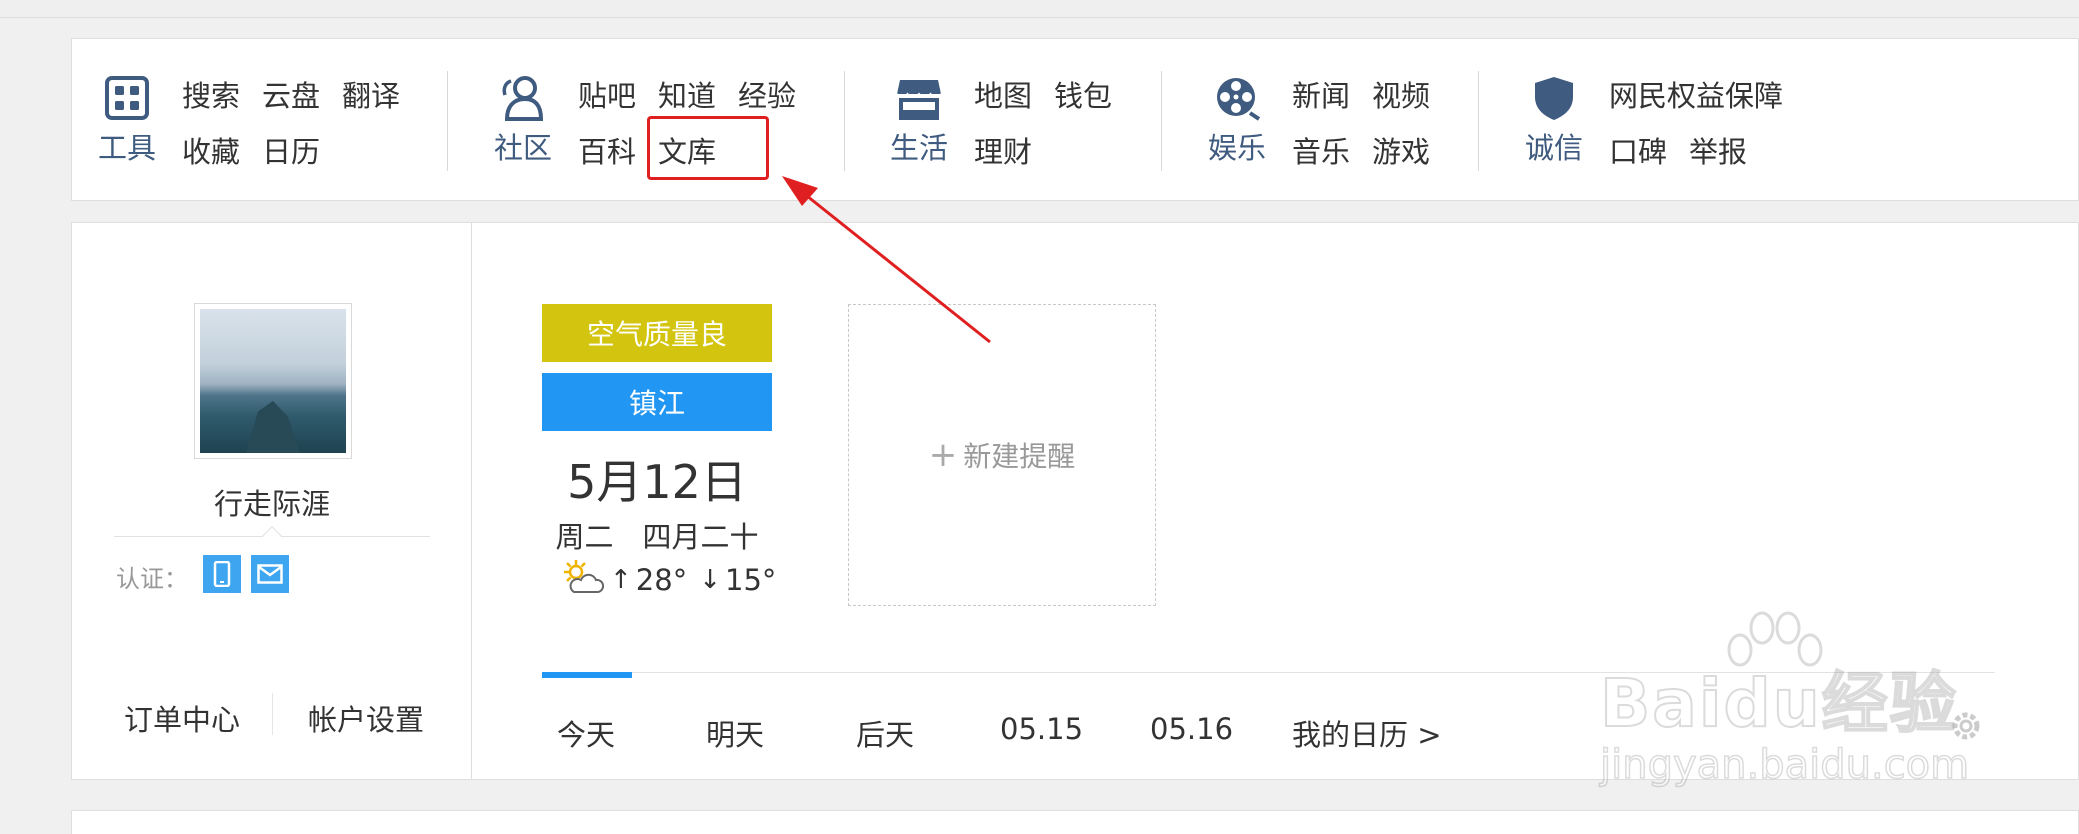 The image size is (2079, 834). I want to click on plus-icon: +, so click(943, 455).